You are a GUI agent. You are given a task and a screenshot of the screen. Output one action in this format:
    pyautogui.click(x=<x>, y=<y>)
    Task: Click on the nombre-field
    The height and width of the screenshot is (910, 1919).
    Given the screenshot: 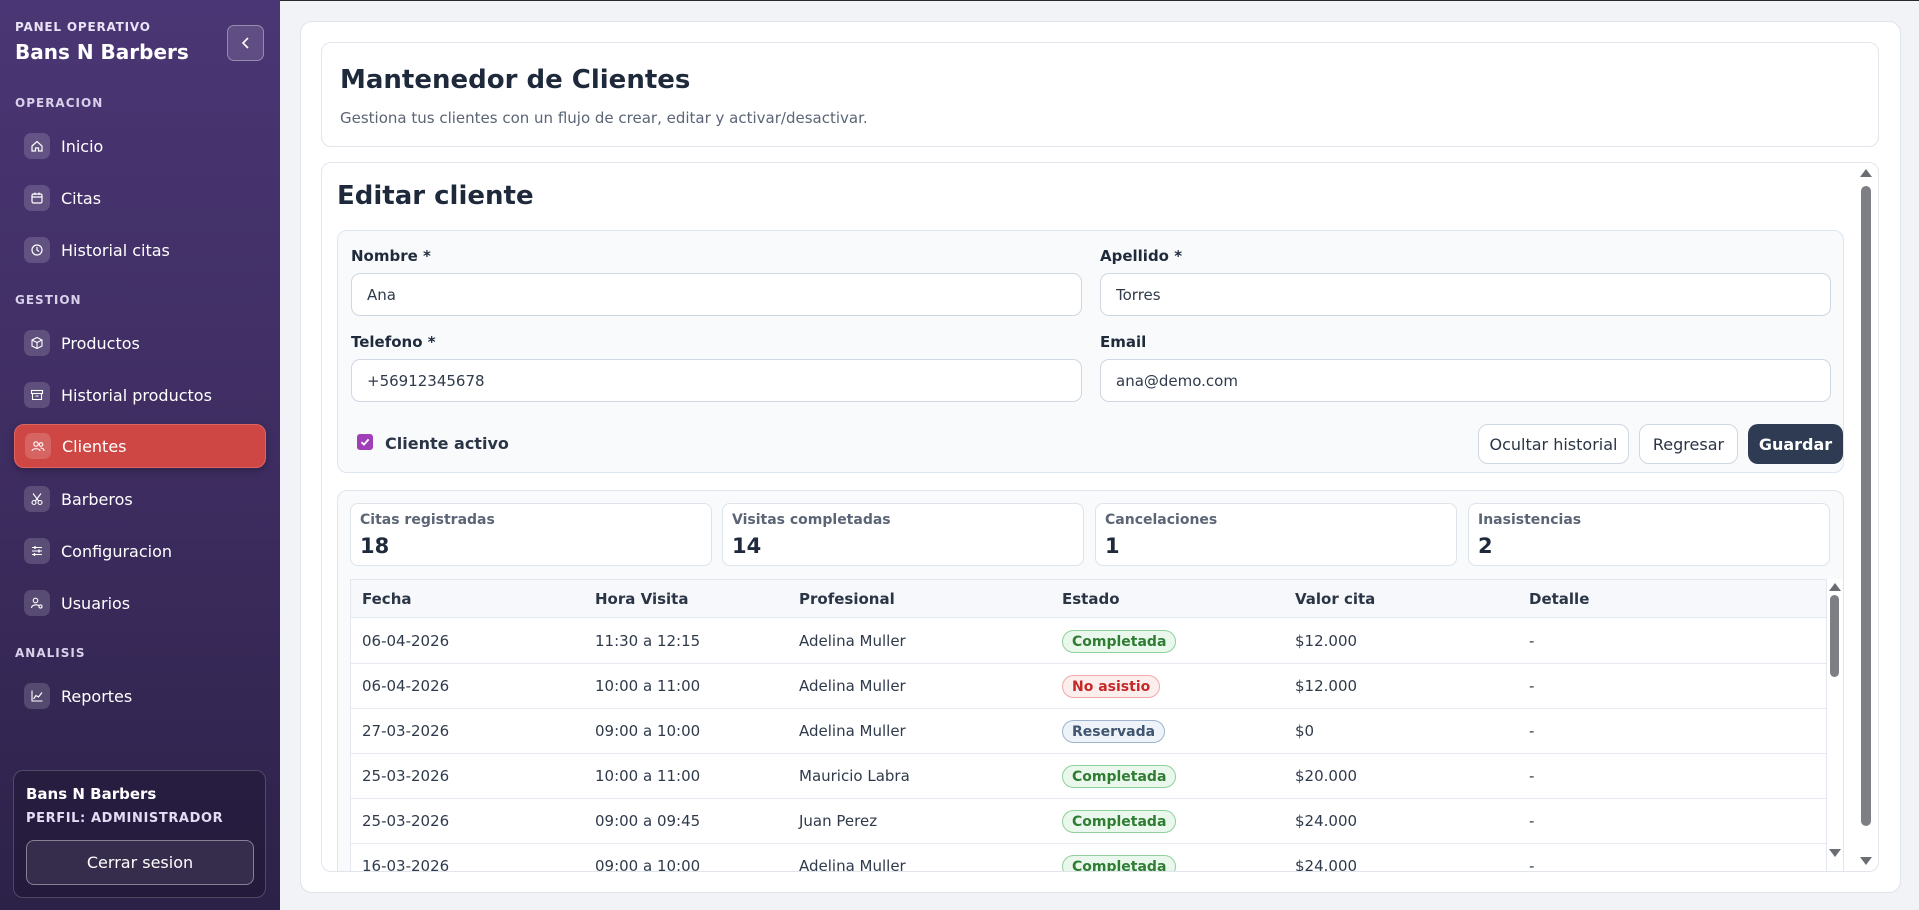 What is the action you would take?
    pyautogui.click(x=716, y=294)
    